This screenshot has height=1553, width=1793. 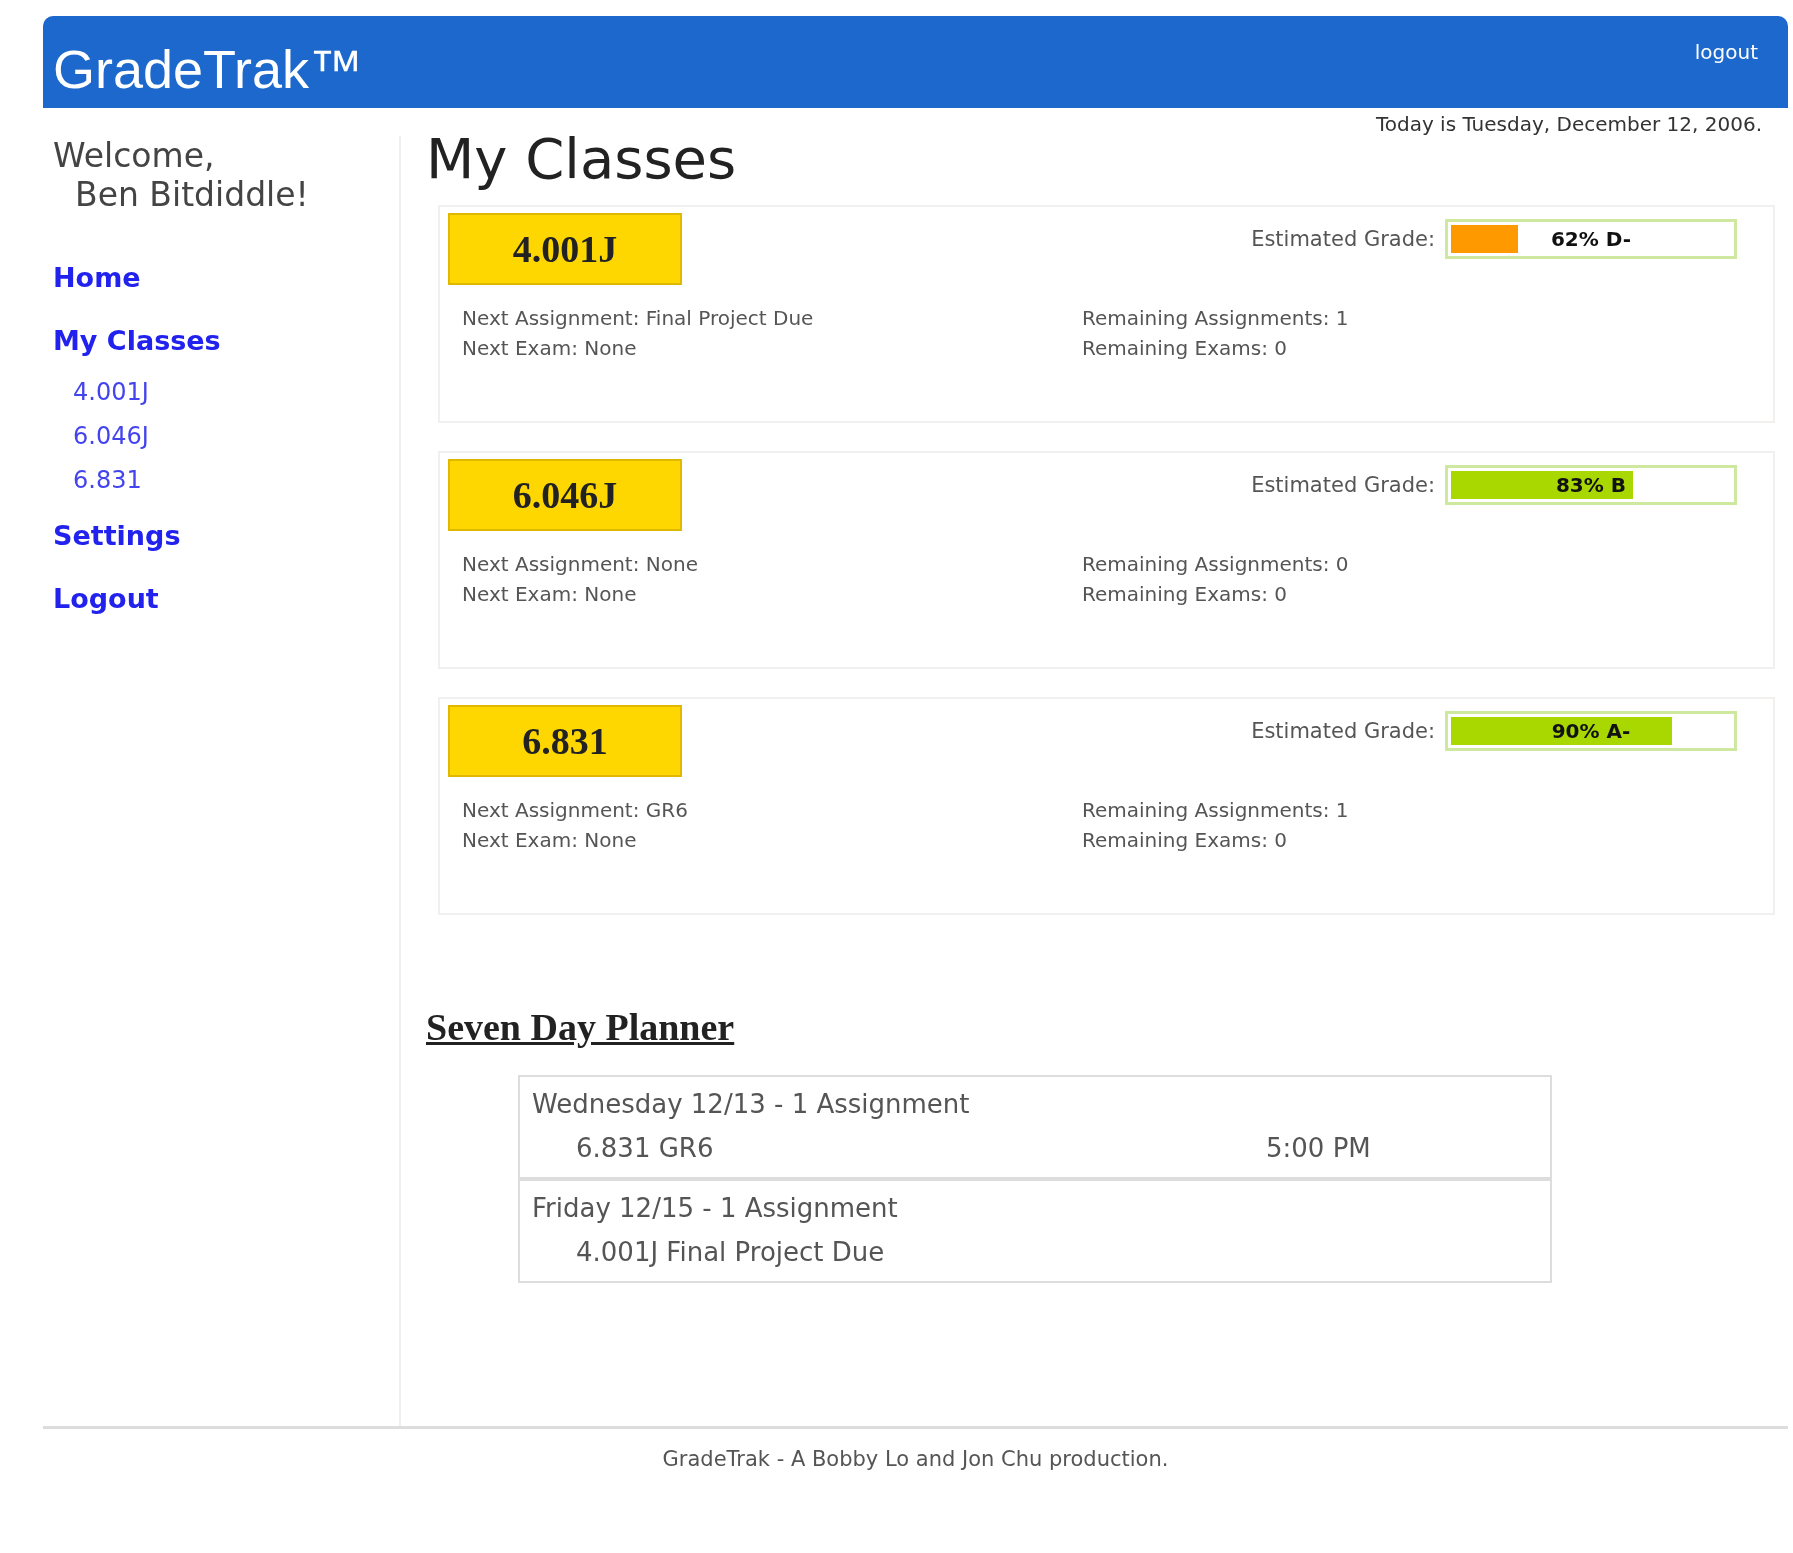 What do you see at coordinates (137, 340) in the screenshot?
I see `nav-link: My Classes` at bounding box center [137, 340].